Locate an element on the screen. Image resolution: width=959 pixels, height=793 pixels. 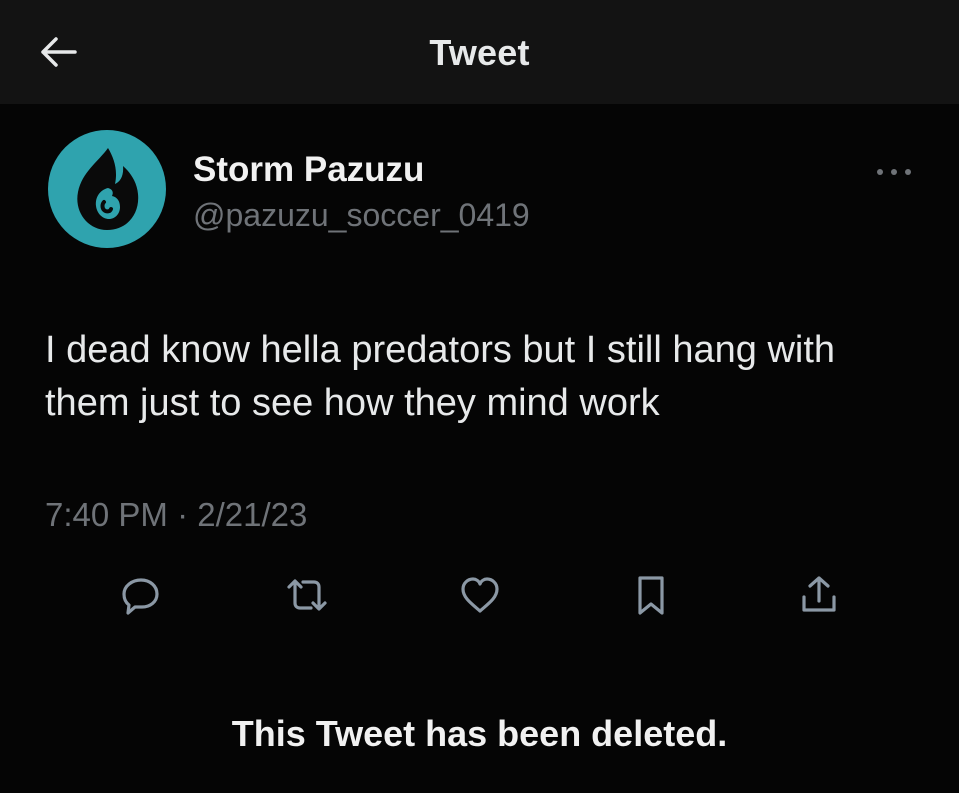
share-button is located at coordinates (819, 597).